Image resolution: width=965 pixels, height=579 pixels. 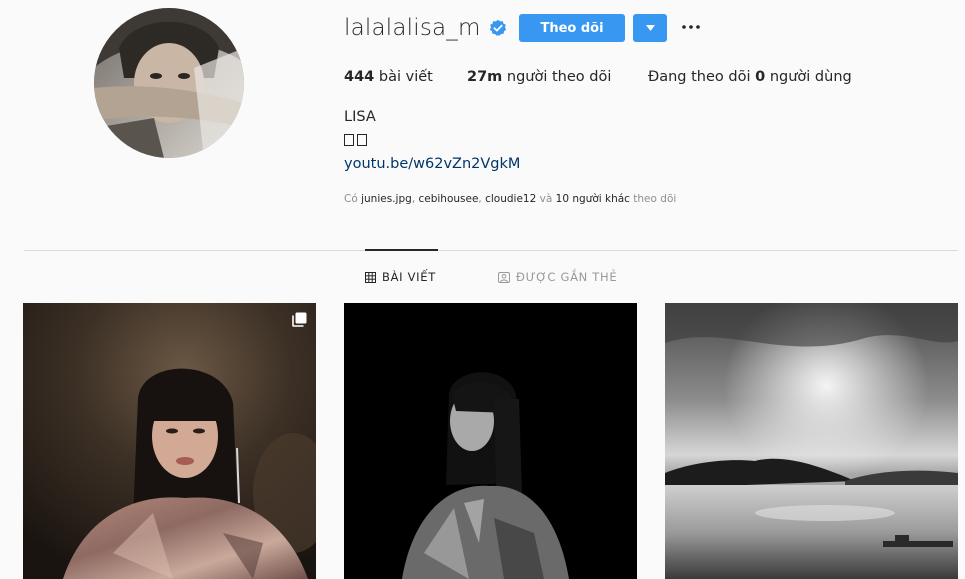 I want to click on caret-down-icon, so click(x=650, y=28).